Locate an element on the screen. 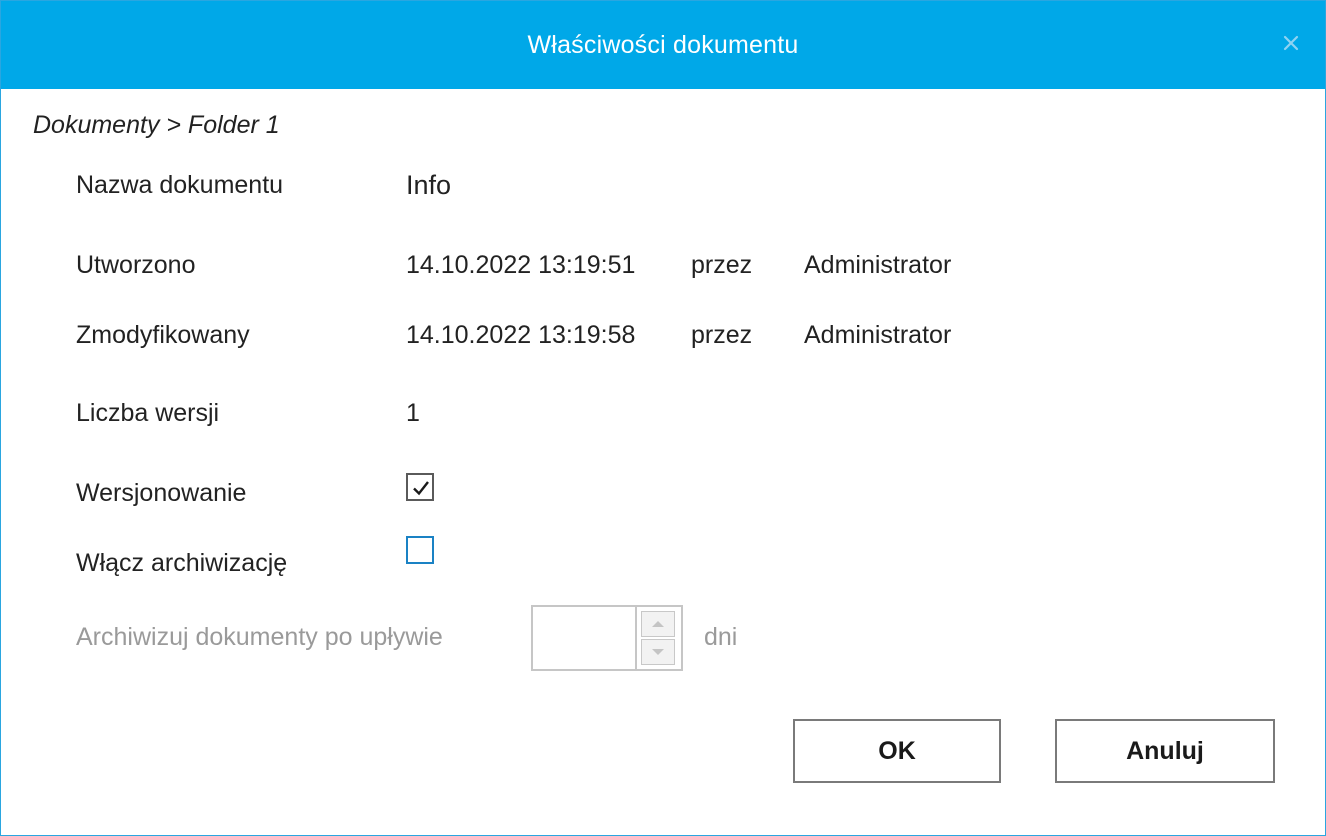  arrow-down-icon is located at coordinates (658, 652).